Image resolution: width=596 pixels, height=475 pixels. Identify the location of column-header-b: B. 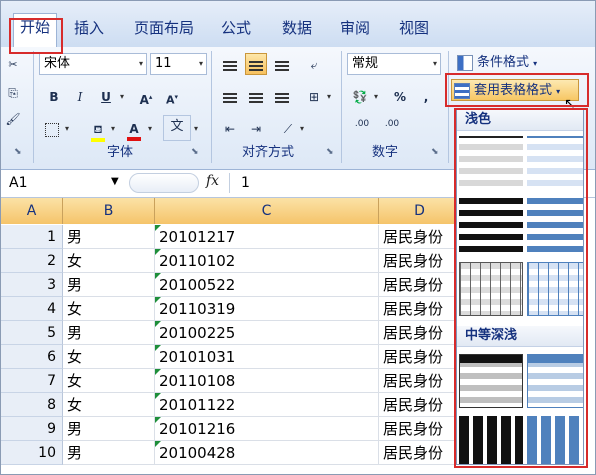
(109, 211).